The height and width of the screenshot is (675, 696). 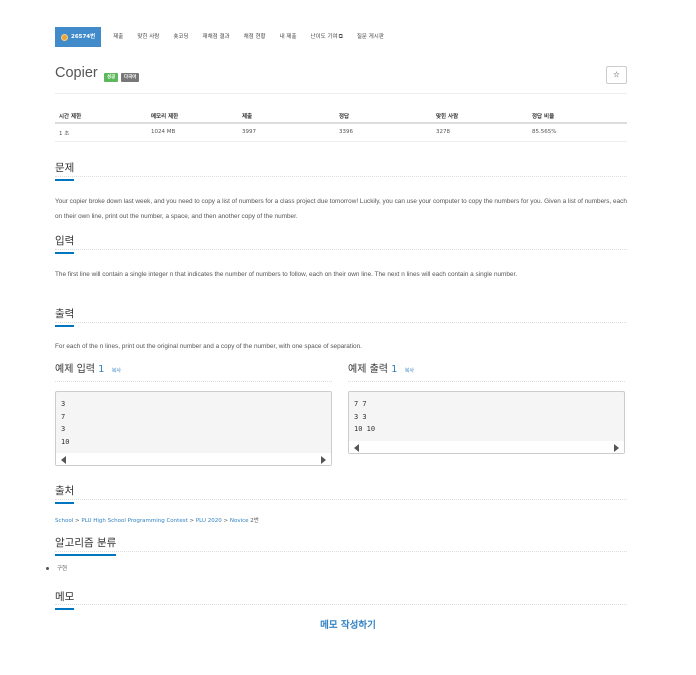 I want to click on value-memory-limit: 1024 MB, so click(x=163, y=132).